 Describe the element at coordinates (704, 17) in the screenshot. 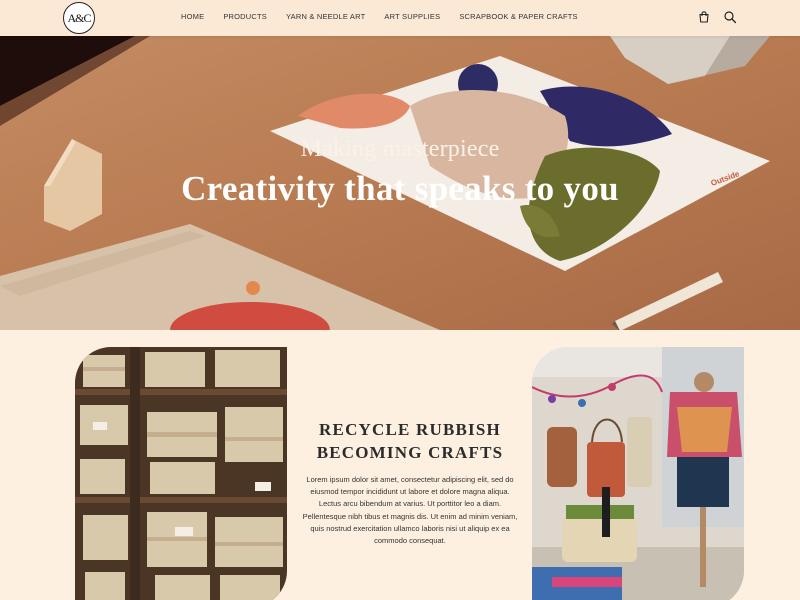

I see `cart-icon` at that location.